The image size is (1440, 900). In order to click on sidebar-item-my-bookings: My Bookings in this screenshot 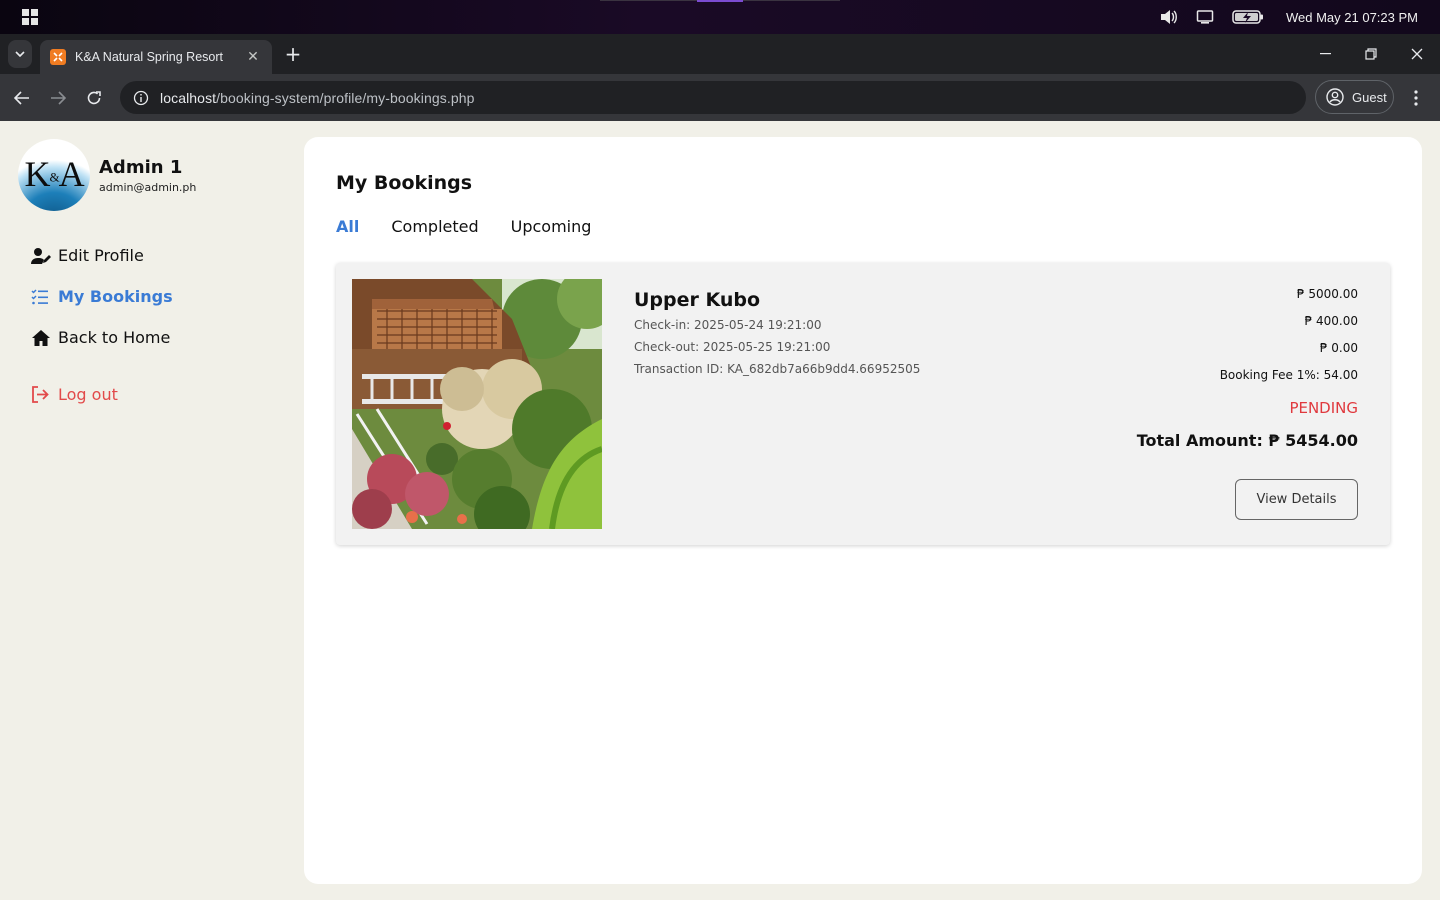, I will do `click(102, 296)`.